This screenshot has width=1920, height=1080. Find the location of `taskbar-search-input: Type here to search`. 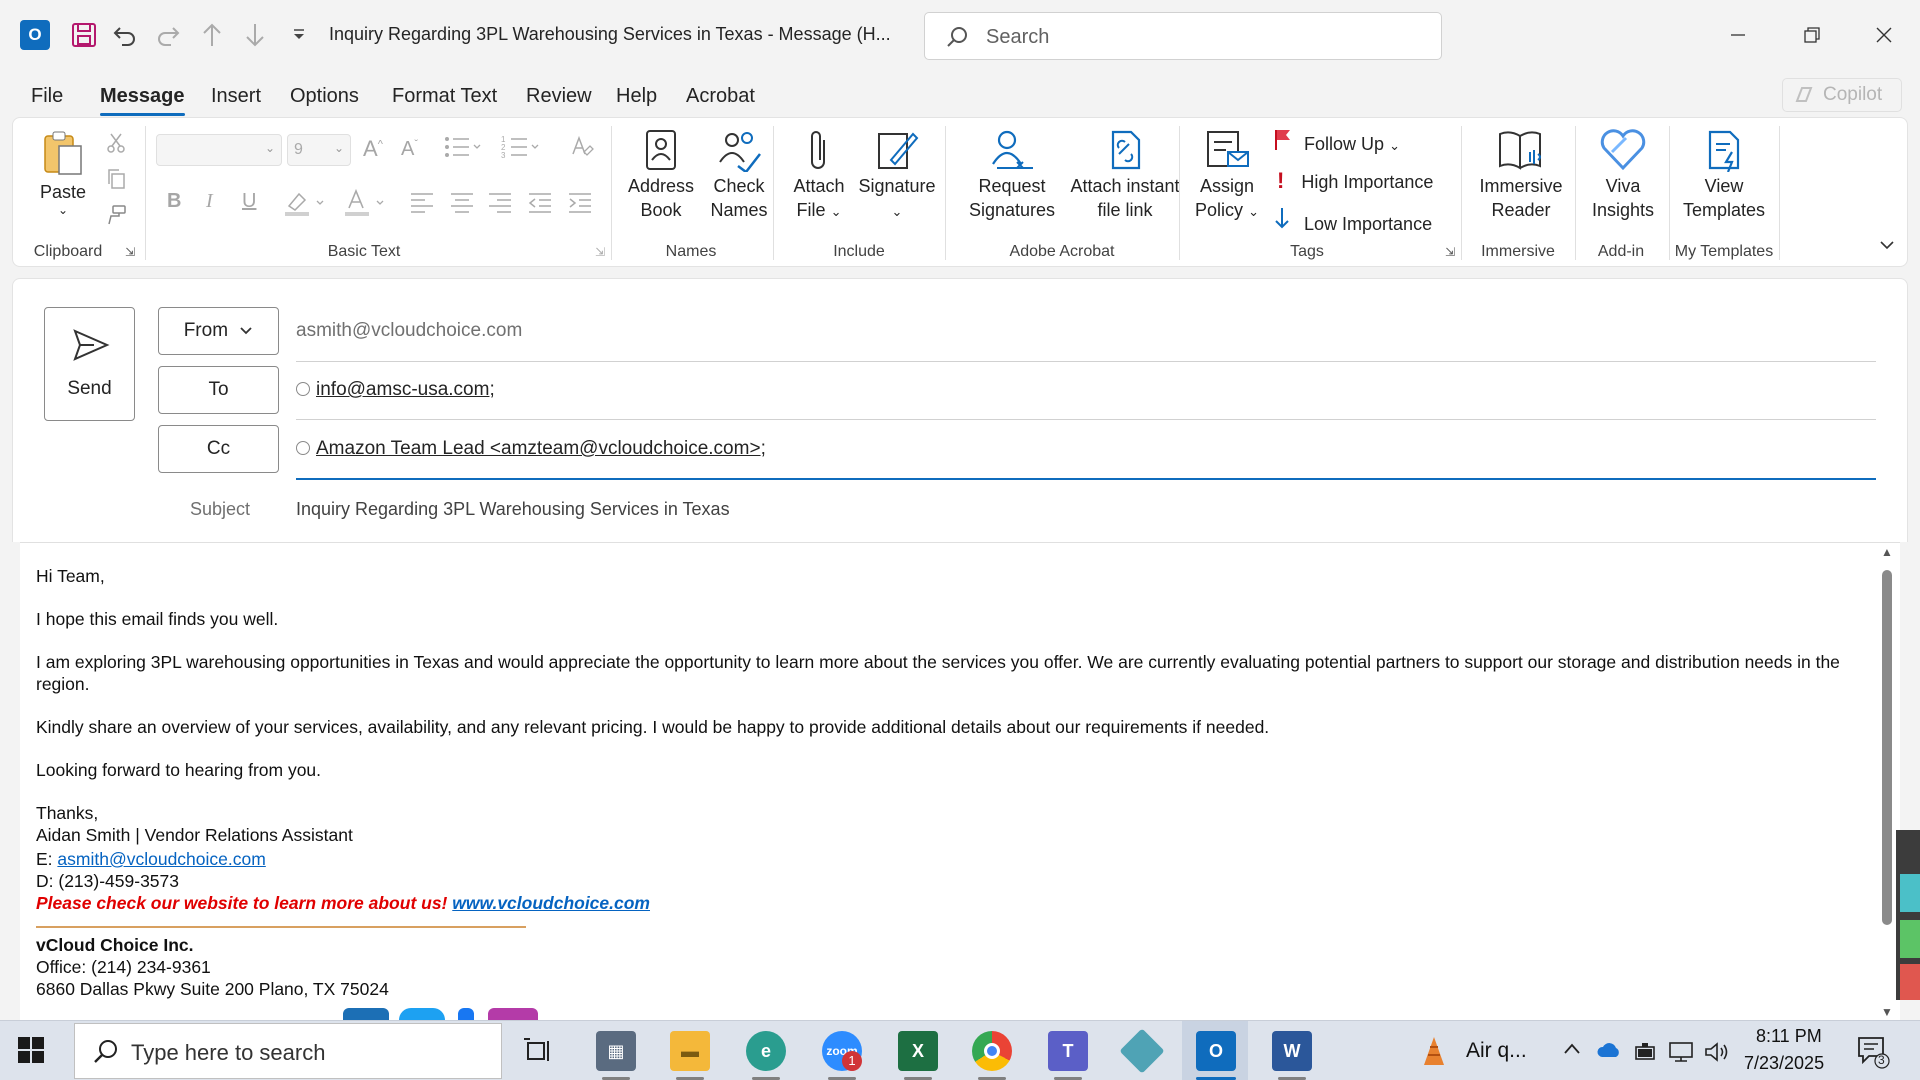

taskbar-search-input: Type here to search is located at coordinates (288, 1051).